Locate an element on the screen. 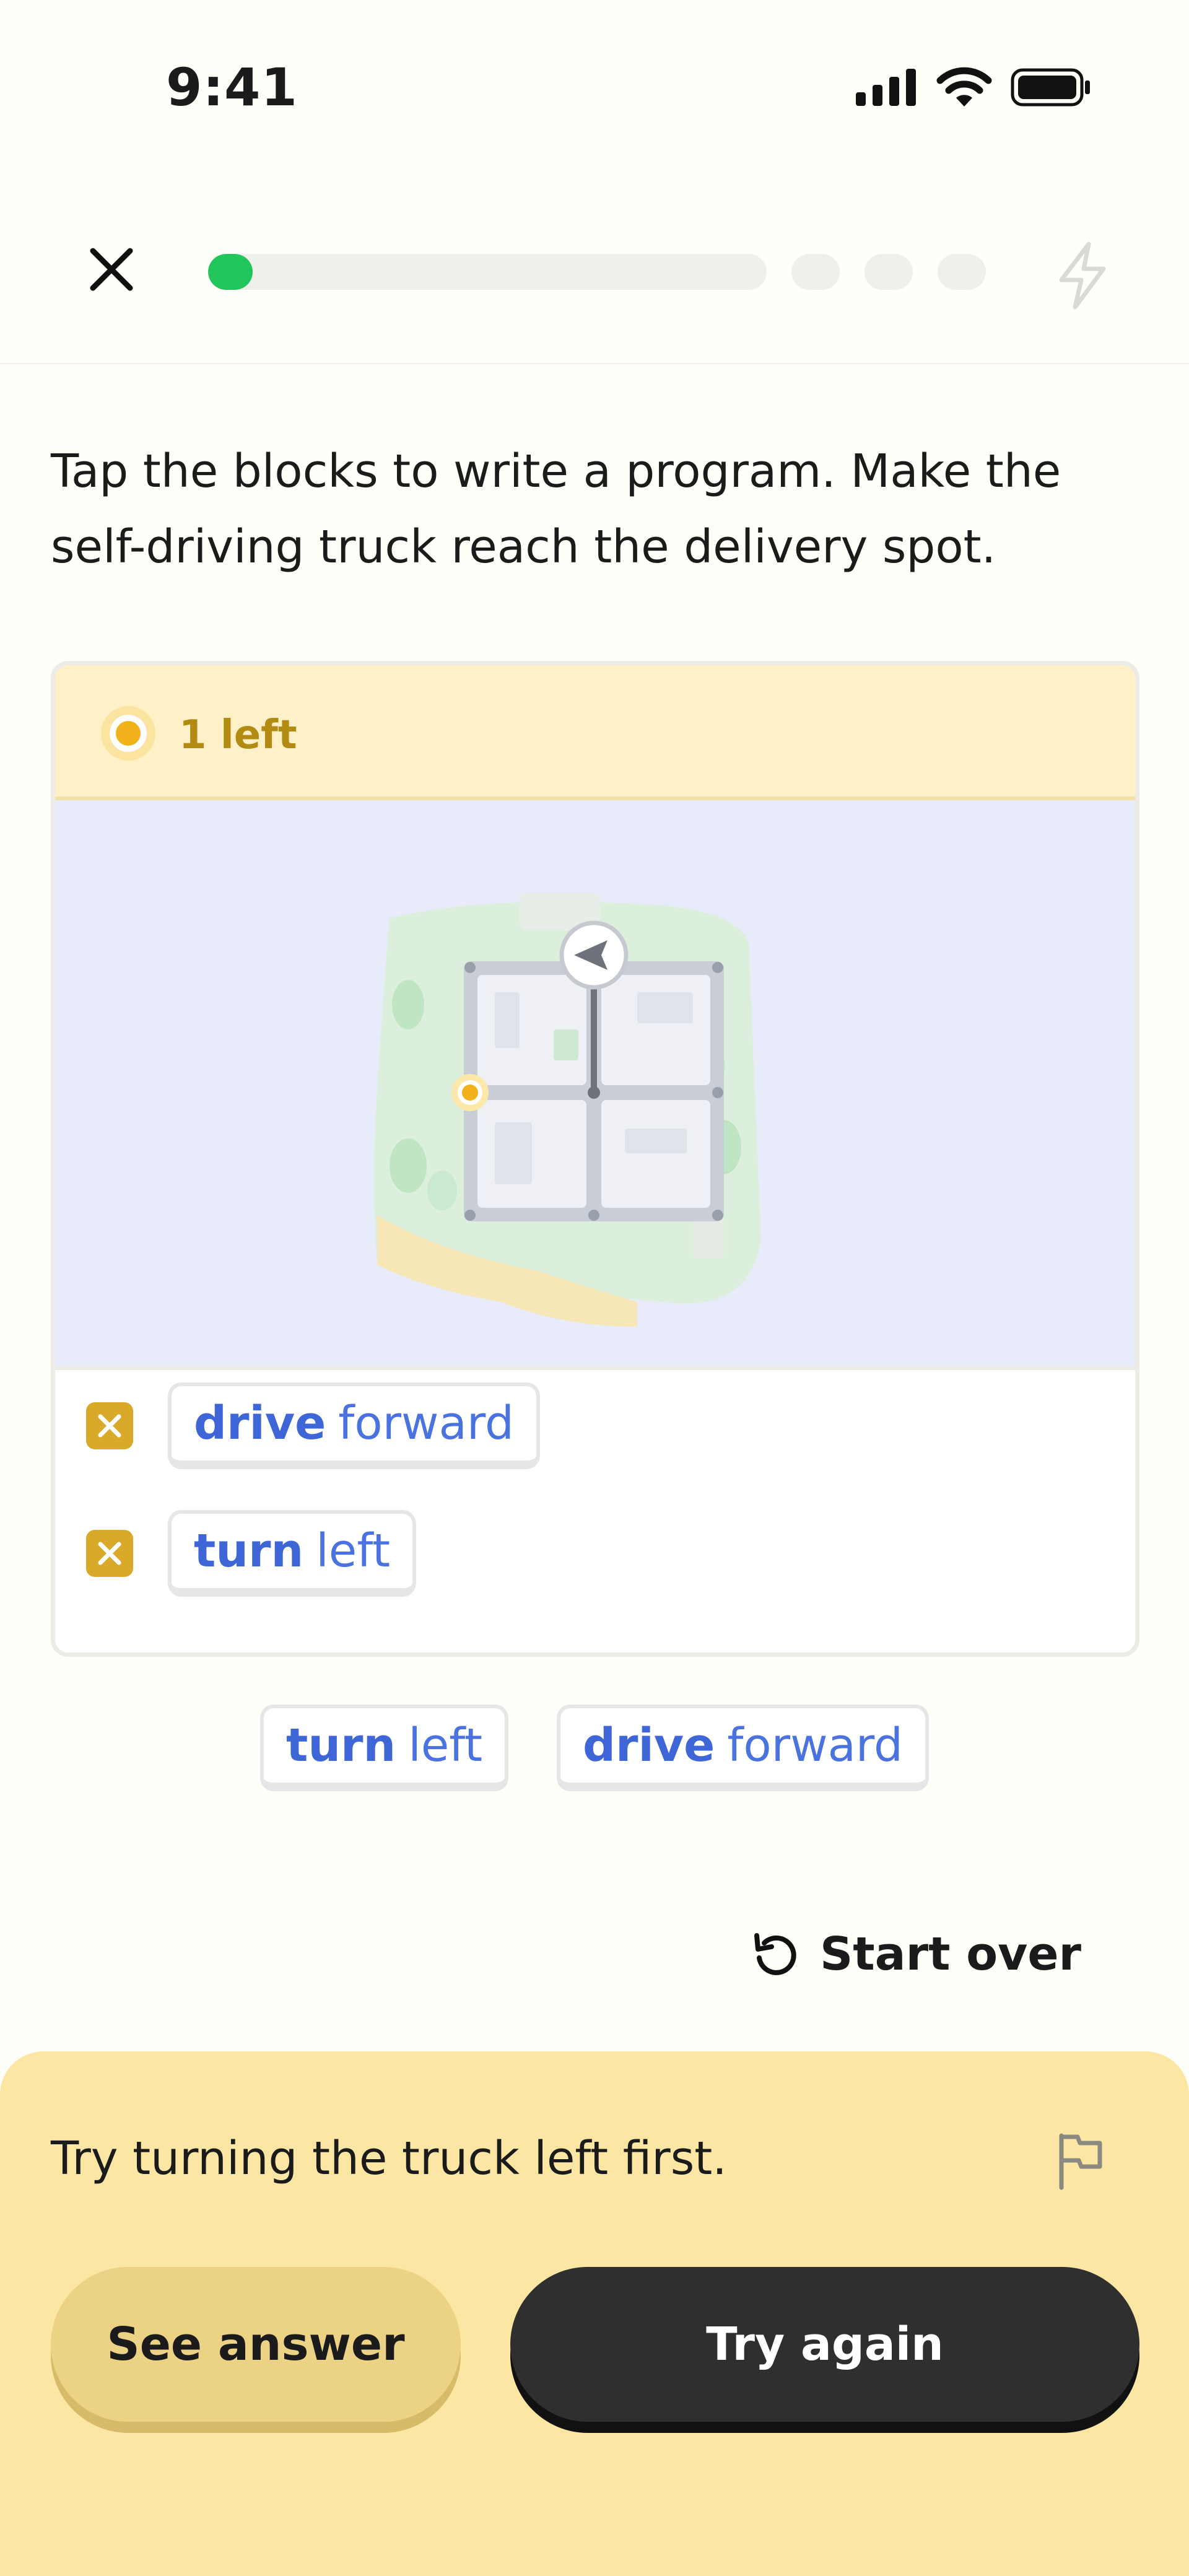  program-line-1: drive forward is located at coordinates (313, 1425).